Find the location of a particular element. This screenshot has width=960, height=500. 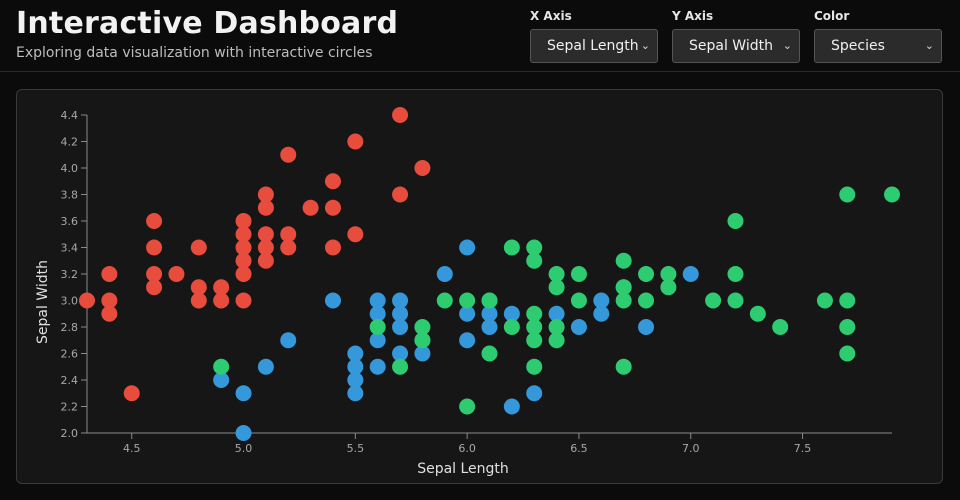

color-label: Color is located at coordinates (832, 16).